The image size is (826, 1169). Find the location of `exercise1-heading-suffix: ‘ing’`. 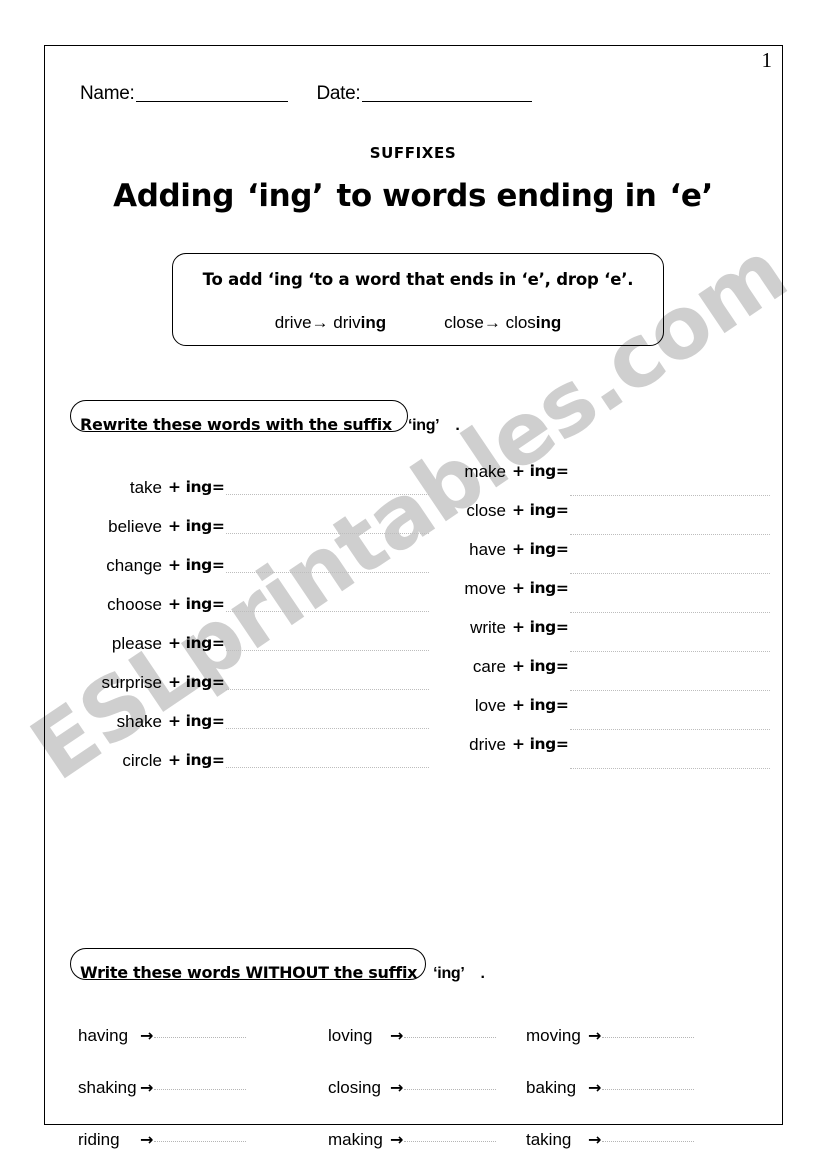

exercise1-heading-suffix: ‘ing’ is located at coordinates (423, 425).